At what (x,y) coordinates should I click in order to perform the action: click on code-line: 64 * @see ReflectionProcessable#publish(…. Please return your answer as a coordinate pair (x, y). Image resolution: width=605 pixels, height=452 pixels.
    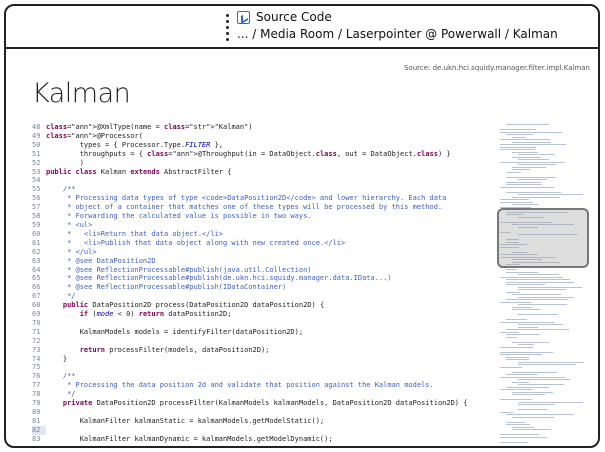
    Looking at the image, I should click on (267, 270).